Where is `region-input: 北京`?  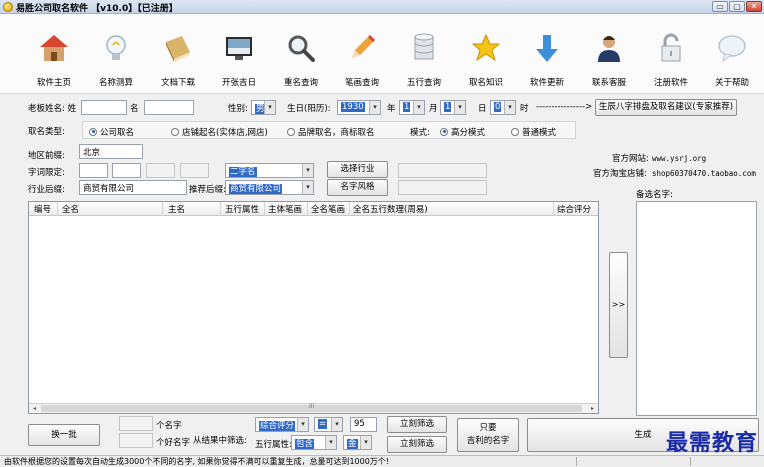 region-input: 北京 is located at coordinates (111, 151).